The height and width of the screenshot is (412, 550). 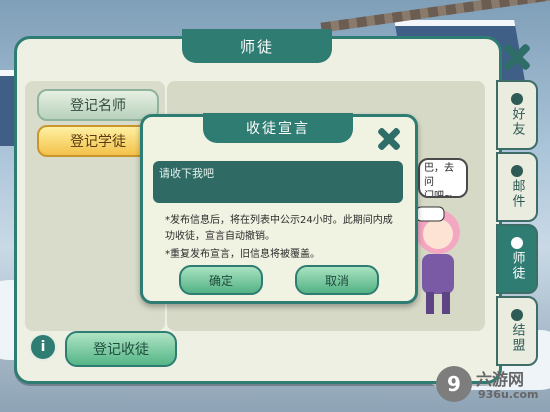 I want to click on tab-label: 结盟, so click(x=517, y=338).